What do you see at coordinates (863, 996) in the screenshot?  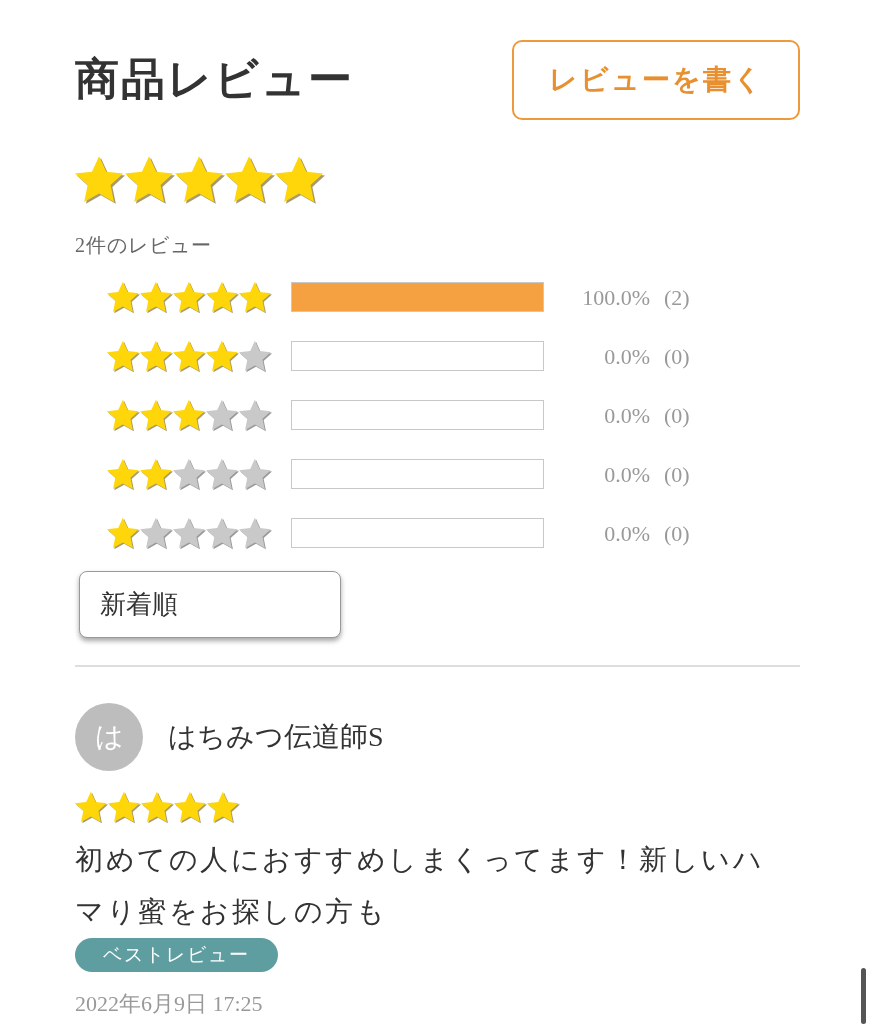 I see `scroll-indicator` at bounding box center [863, 996].